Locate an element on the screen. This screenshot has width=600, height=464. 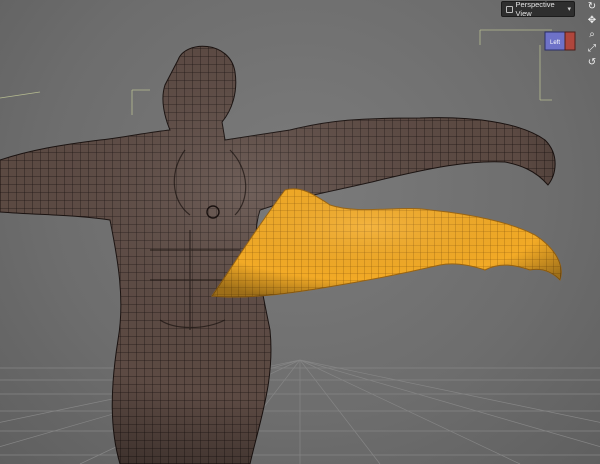
nav-cube-face-label: Left is located at coordinates (555, 43).